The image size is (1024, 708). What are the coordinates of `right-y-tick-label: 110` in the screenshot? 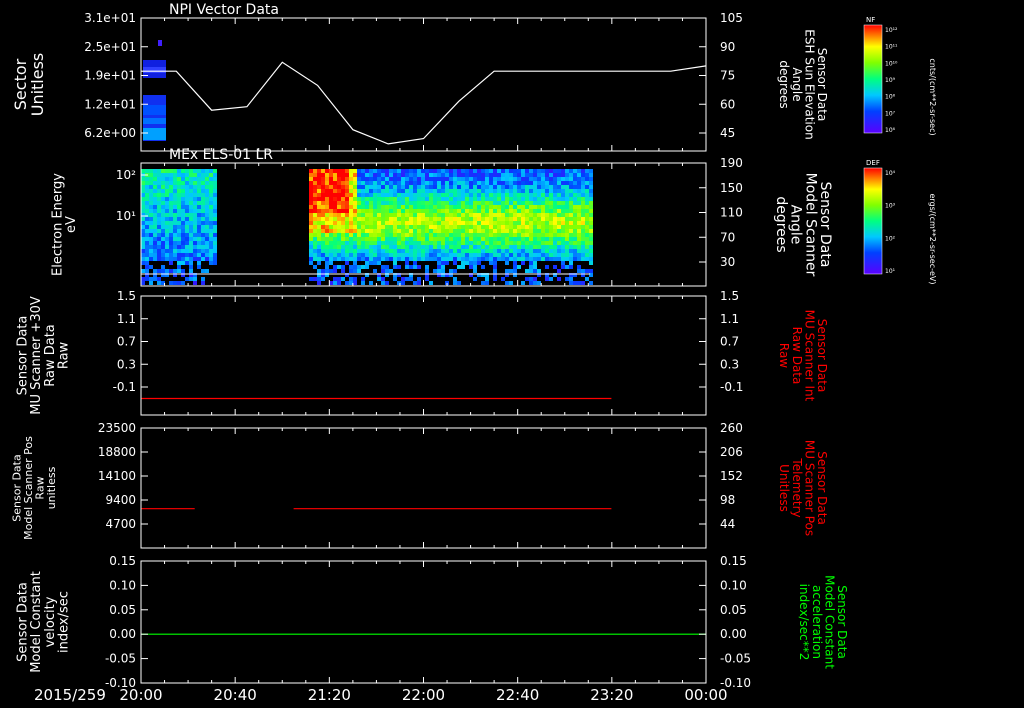 It's located at (731, 213).